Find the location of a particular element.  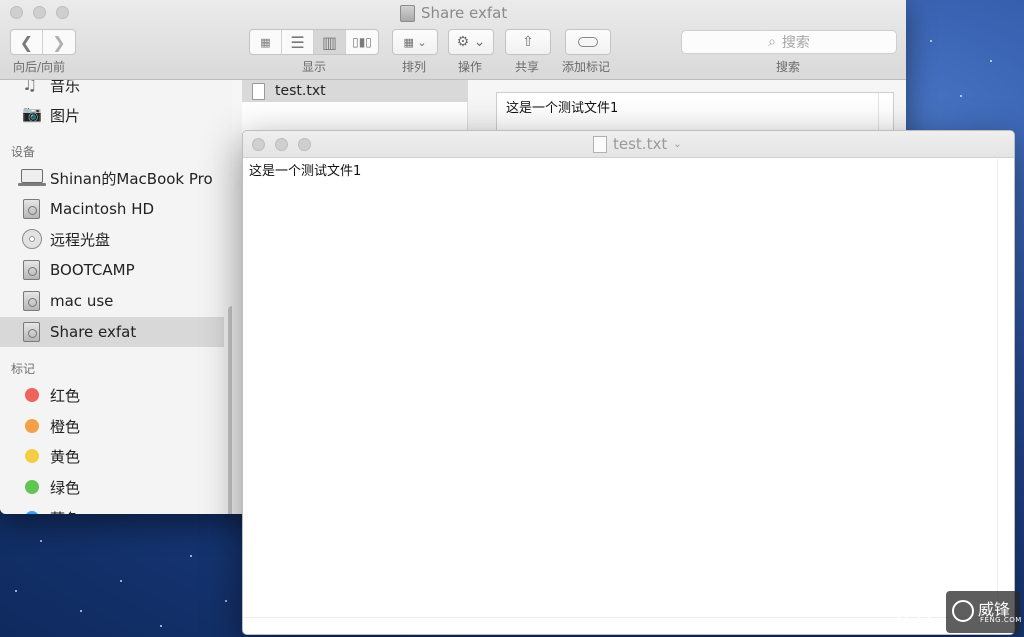

devices-header: 设备 is located at coordinates (23, 152).